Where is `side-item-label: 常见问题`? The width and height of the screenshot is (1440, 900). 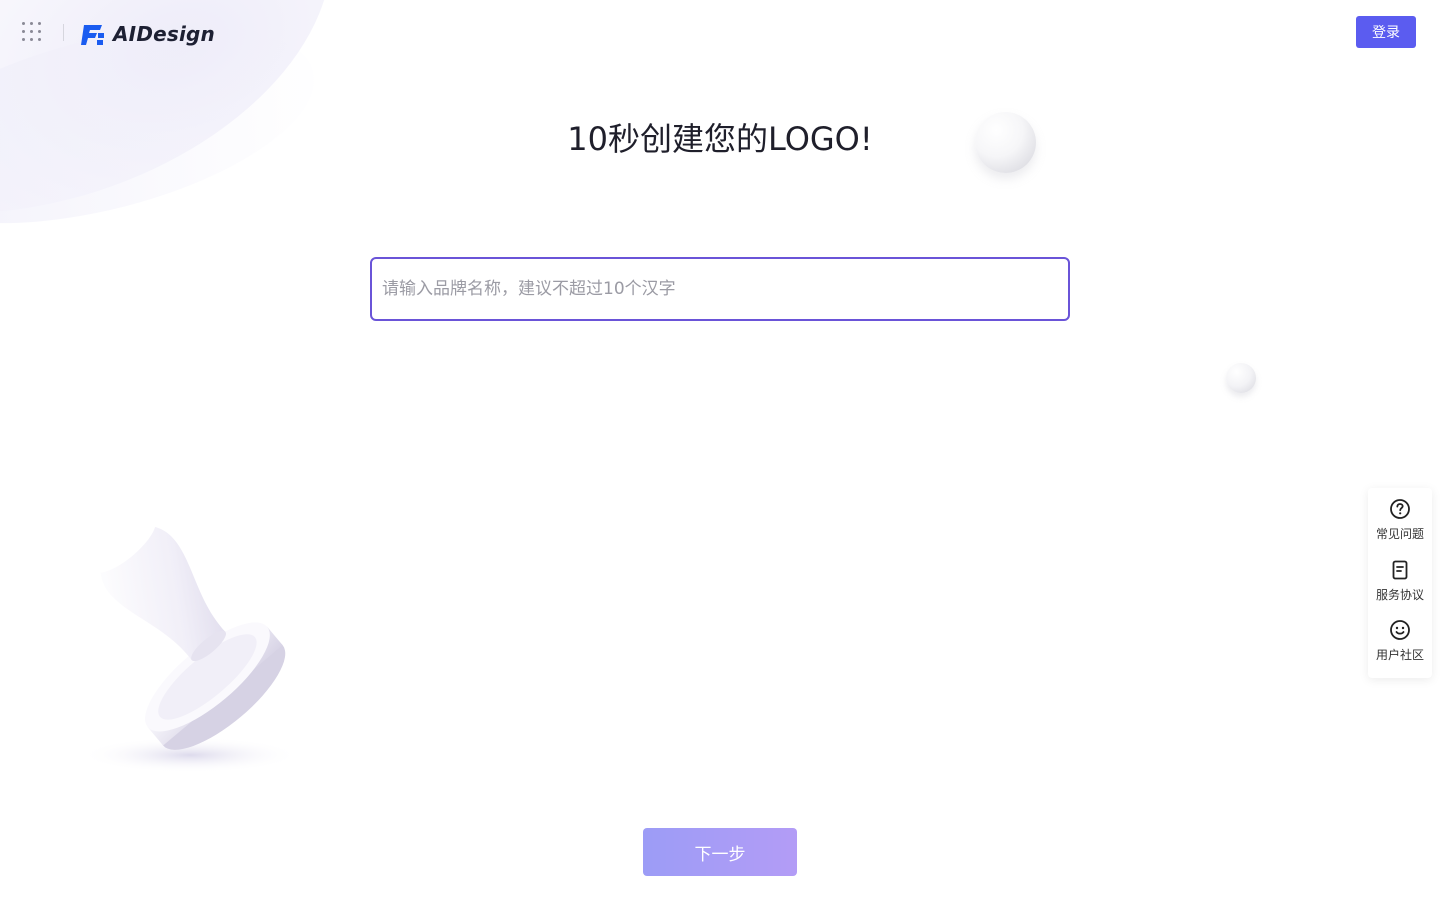
side-item-label: 常见问题 is located at coordinates (1399, 534).